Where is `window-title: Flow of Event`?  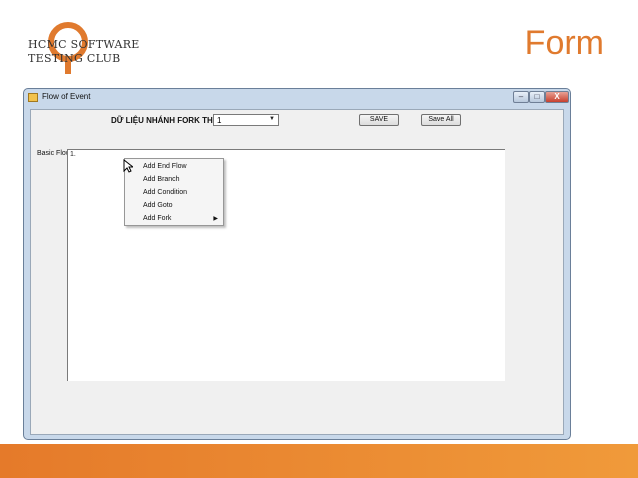 window-title: Flow of Event is located at coordinates (66, 96).